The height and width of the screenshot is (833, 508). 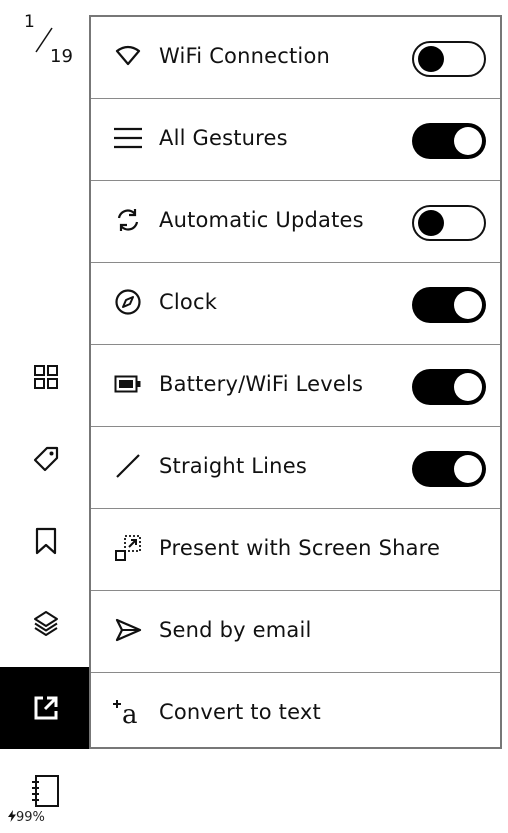 I want to click on levels-toggle, so click(x=449, y=387).